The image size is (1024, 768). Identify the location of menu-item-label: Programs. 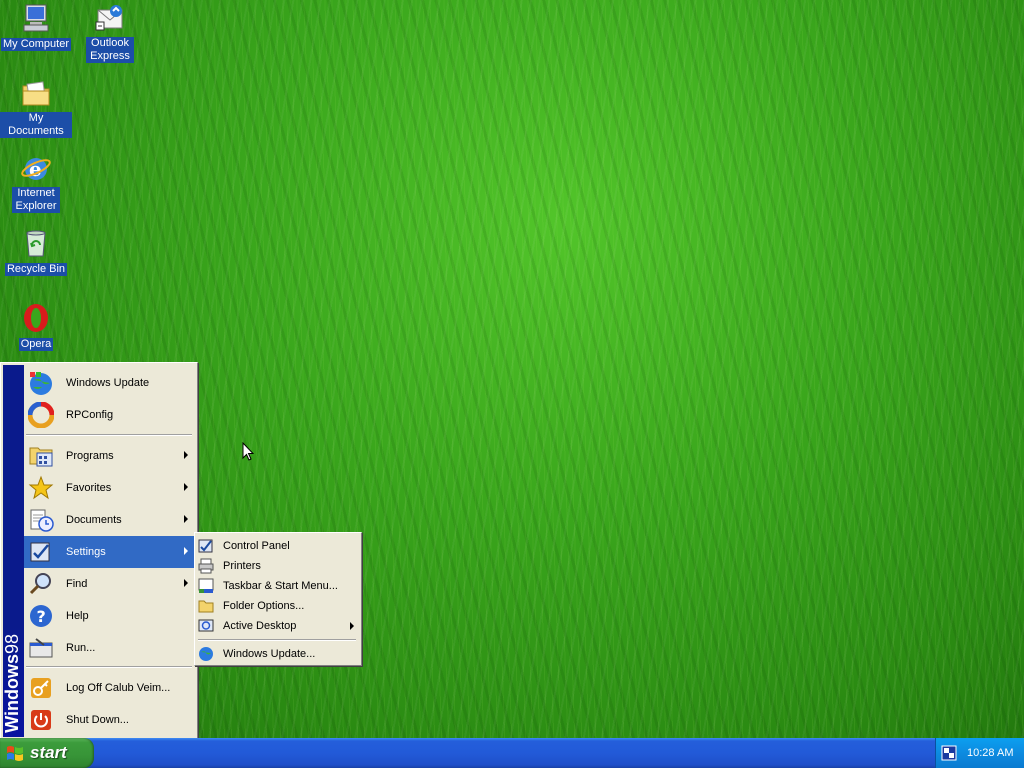
(90, 456).